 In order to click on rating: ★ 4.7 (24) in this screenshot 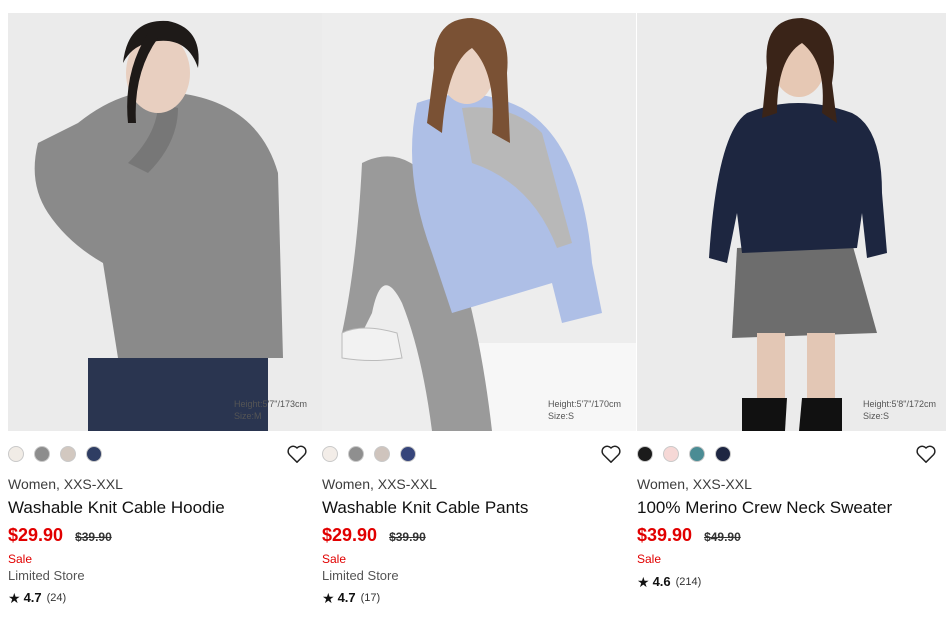, I will do `click(37, 597)`.